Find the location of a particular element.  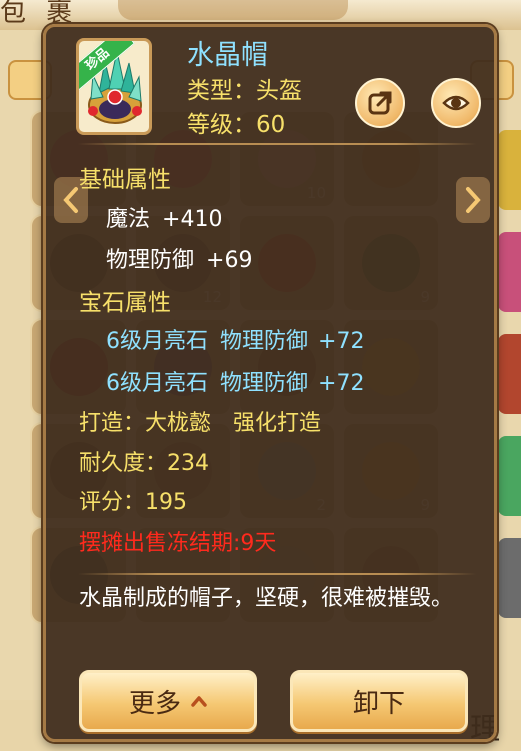

share-button is located at coordinates (380, 103).